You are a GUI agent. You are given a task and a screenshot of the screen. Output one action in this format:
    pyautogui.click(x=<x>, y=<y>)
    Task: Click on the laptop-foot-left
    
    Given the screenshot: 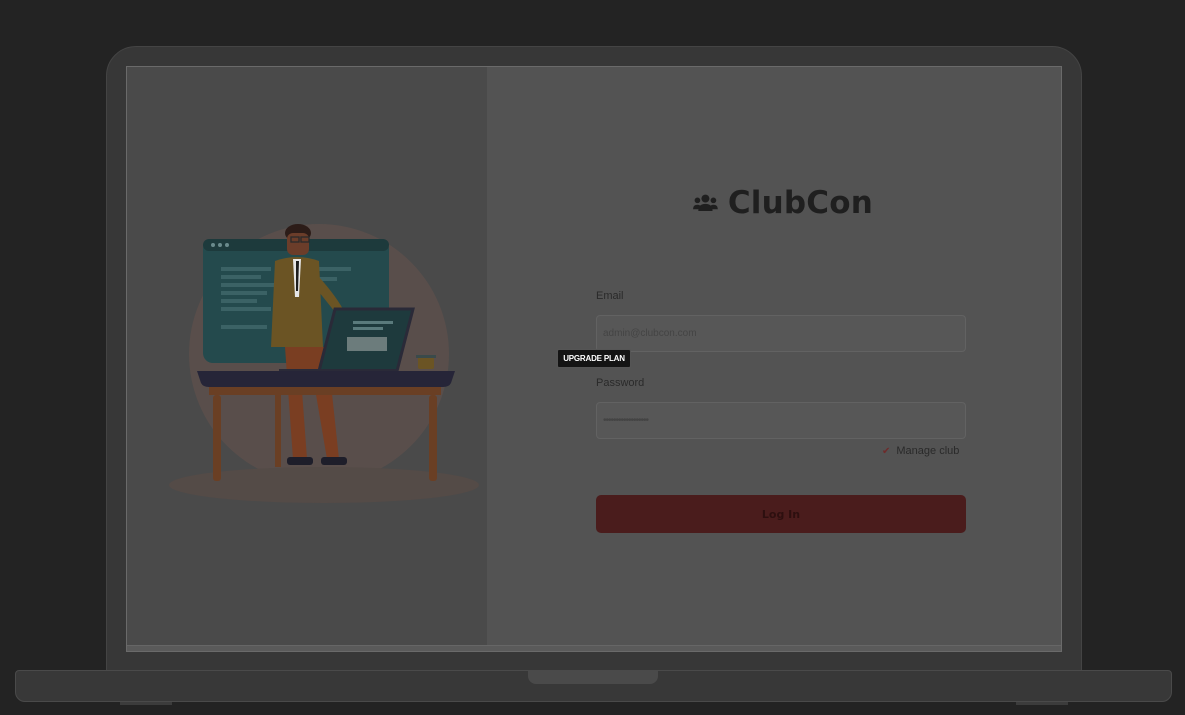 What is the action you would take?
    pyautogui.click(x=146, y=703)
    